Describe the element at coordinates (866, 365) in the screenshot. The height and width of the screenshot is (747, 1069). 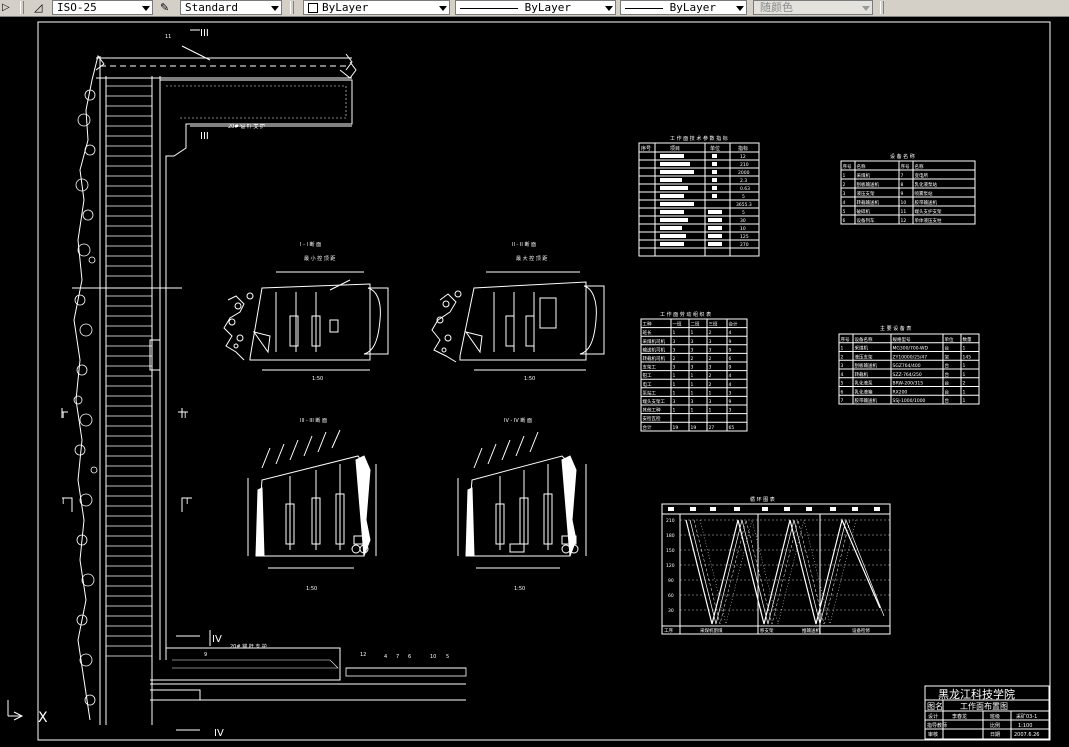
I see `table-cell: 刮板输送机` at that location.